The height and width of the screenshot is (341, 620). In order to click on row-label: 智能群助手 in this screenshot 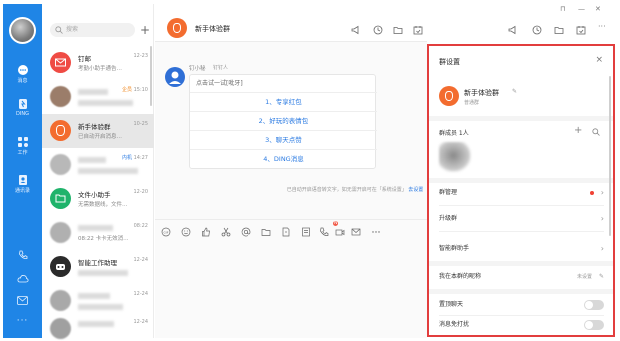, I will do `click(454, 248)`.